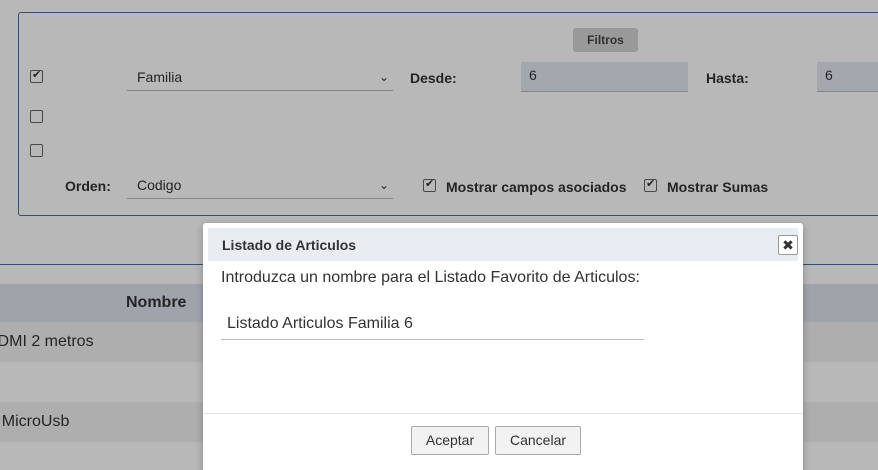 This screenshot has width=878, height=470. I want to click on list-name-input: Listado Articulos Familia 6, so click(432, 325).